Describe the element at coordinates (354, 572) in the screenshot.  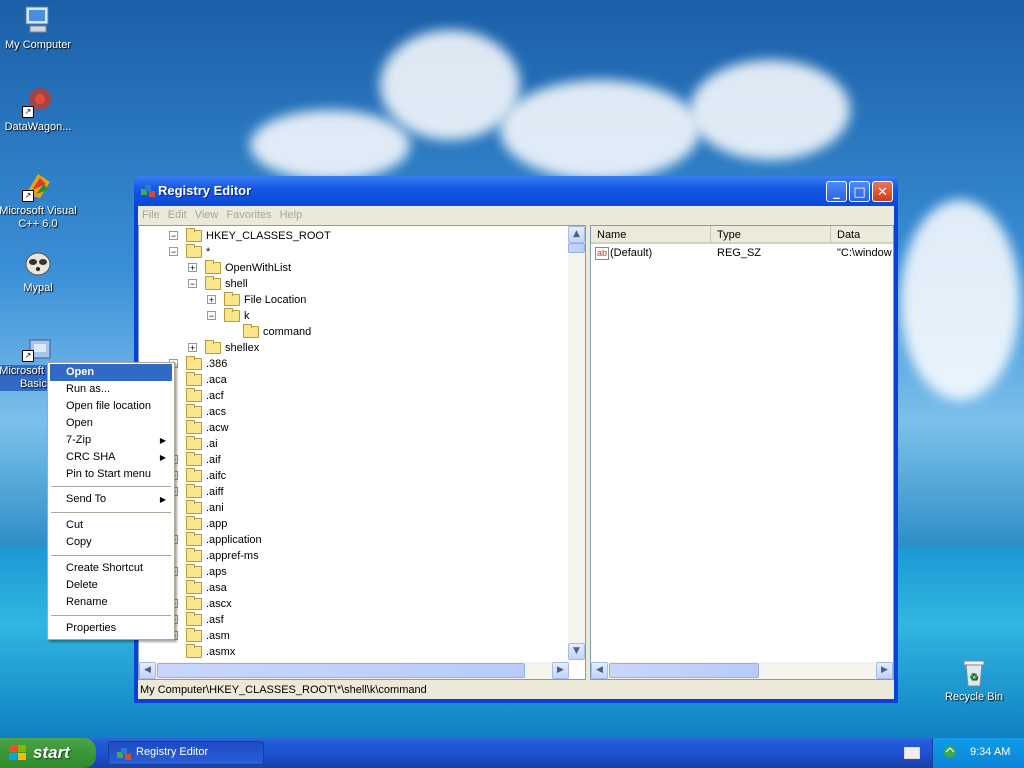
I see `tree-node: +.aps` at that location.